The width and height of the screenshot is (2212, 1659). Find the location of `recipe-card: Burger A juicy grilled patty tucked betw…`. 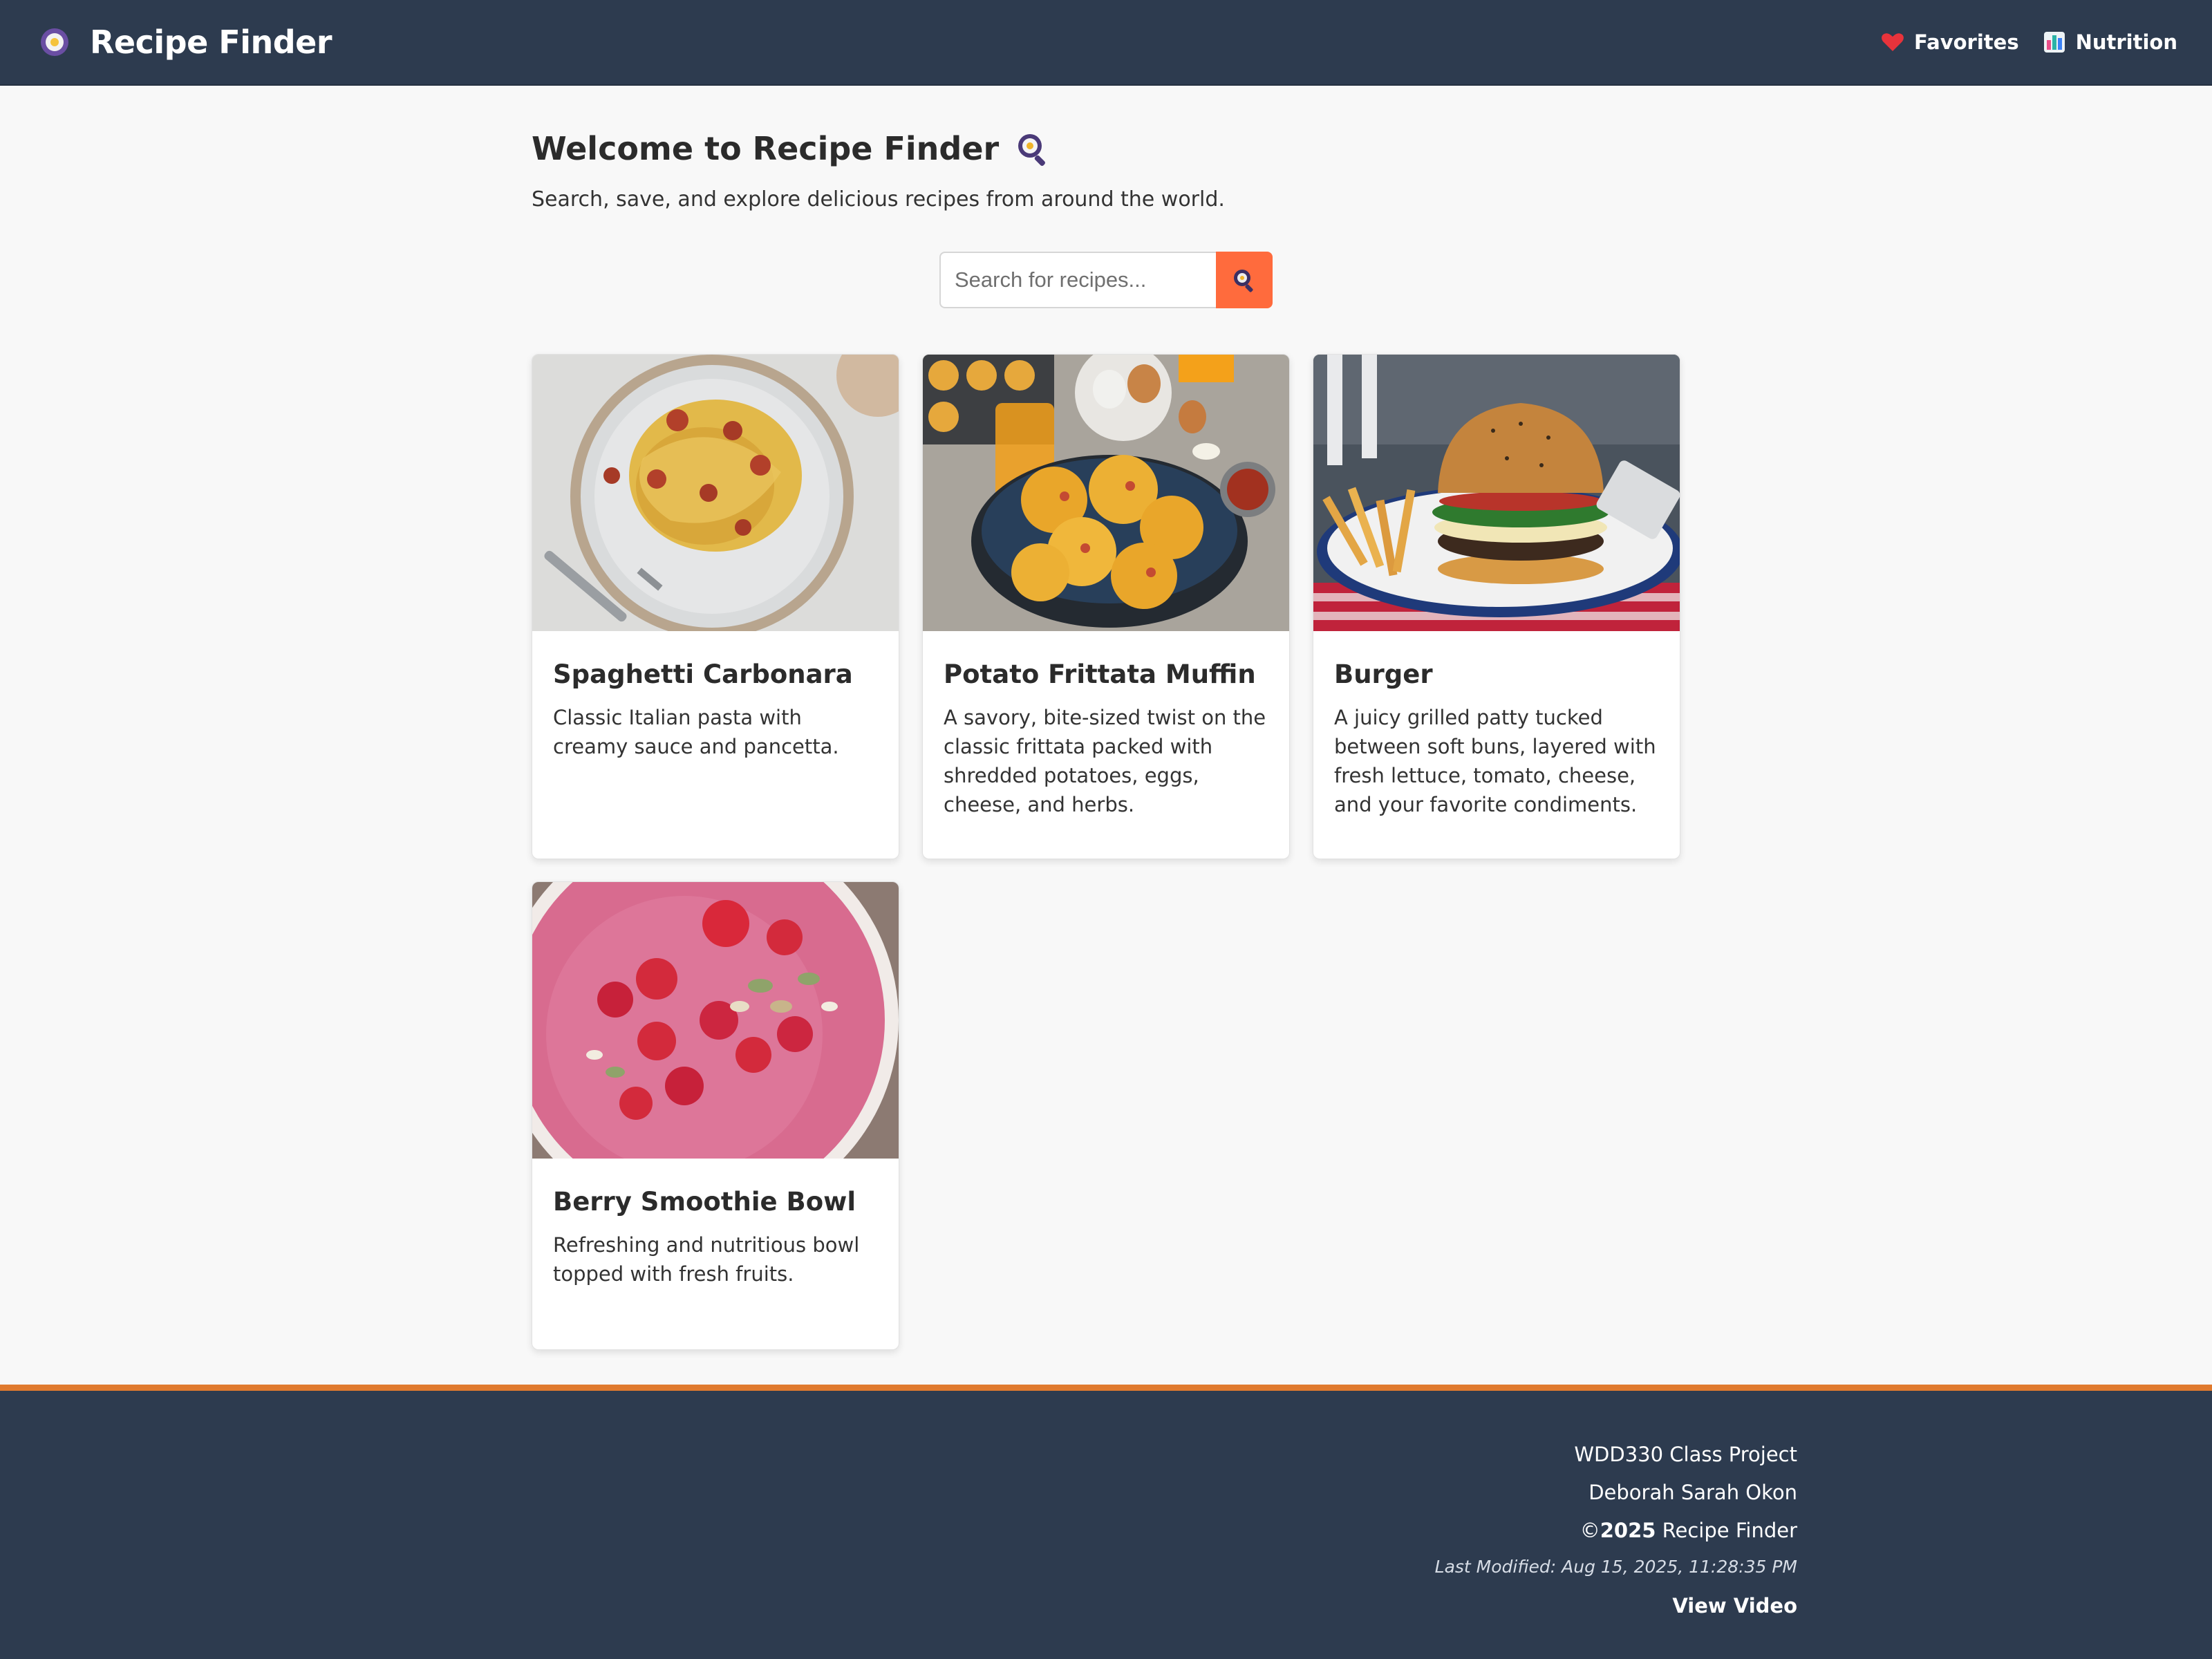

recipe-card: Burger A juicy grilled patty tucked betw… is located at coordinates (1497, 606).